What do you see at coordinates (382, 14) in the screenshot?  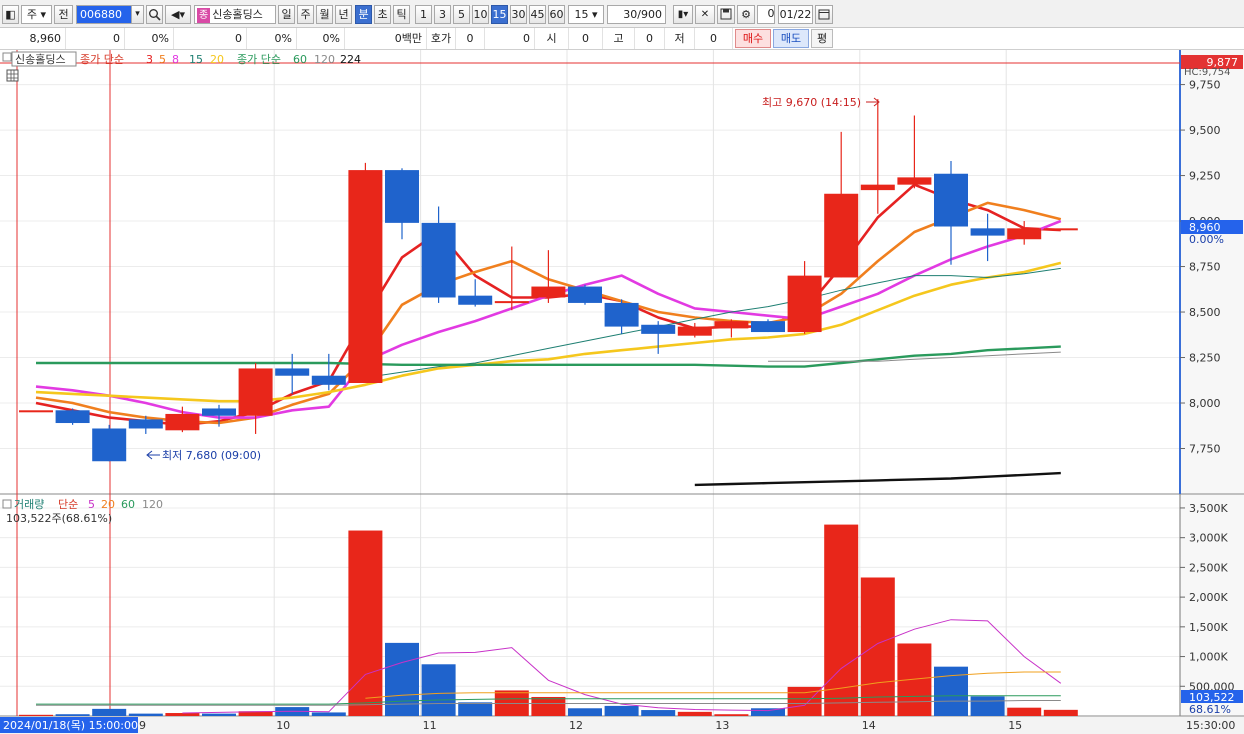 I see `period-second: 초` at bounding box center [382, 14].